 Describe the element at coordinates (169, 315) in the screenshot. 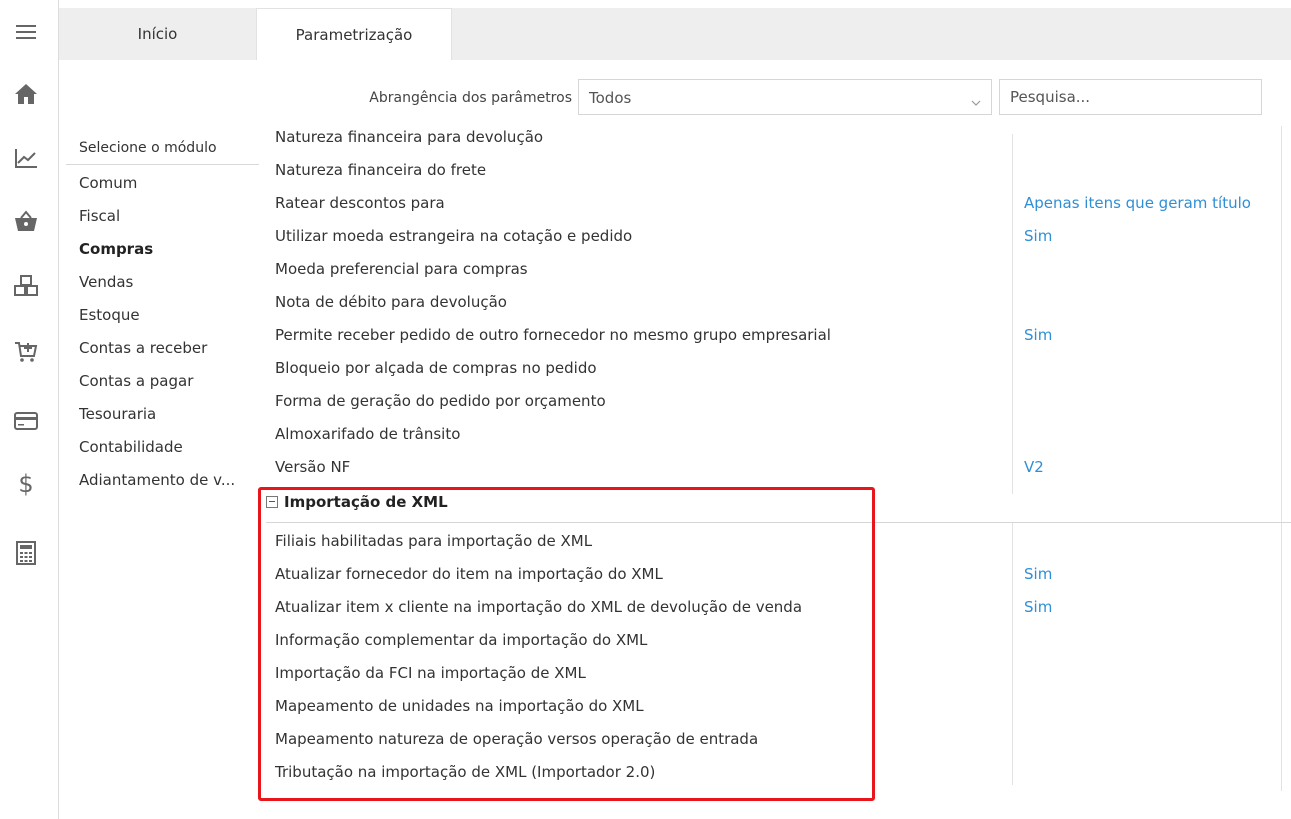

I see `module-item: Estoque` at that location.